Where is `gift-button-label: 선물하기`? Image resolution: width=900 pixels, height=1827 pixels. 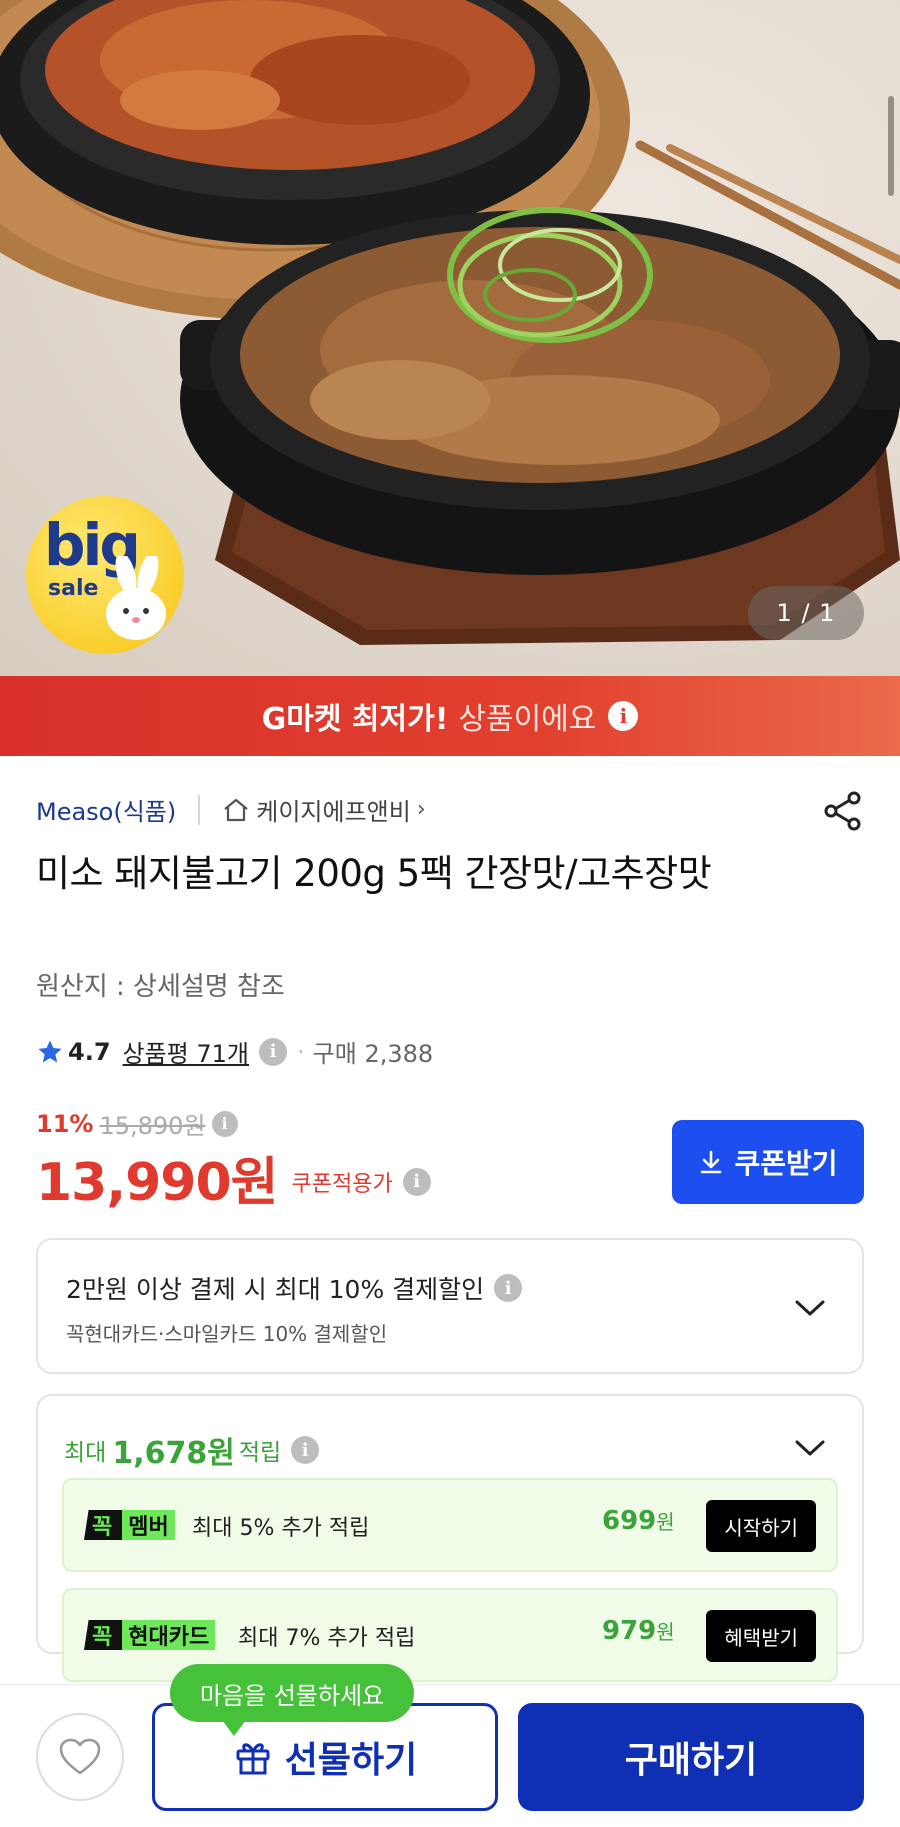 gift-button-label: 선물하기 is located at coordinates (351, 1759).